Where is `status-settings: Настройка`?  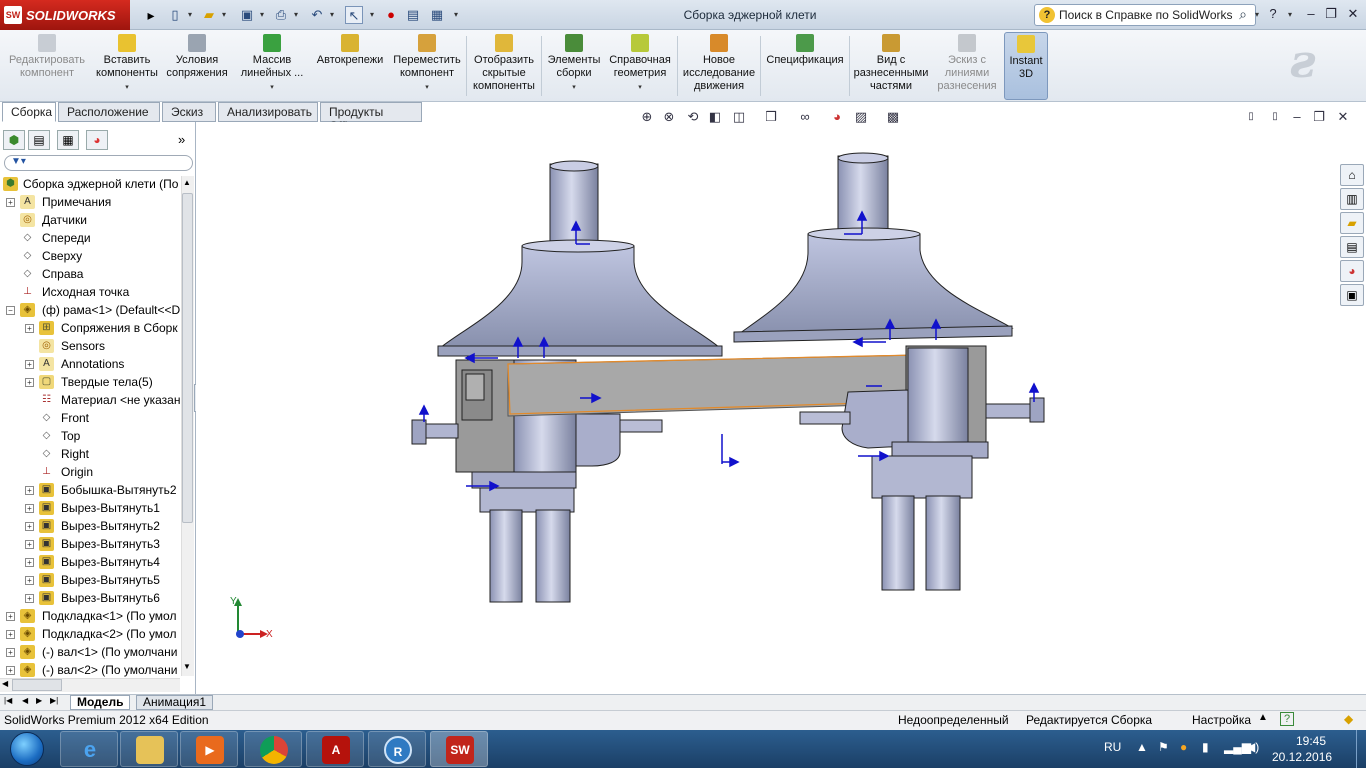 status-settings: Настройка is located at coordinates (1221, 720).